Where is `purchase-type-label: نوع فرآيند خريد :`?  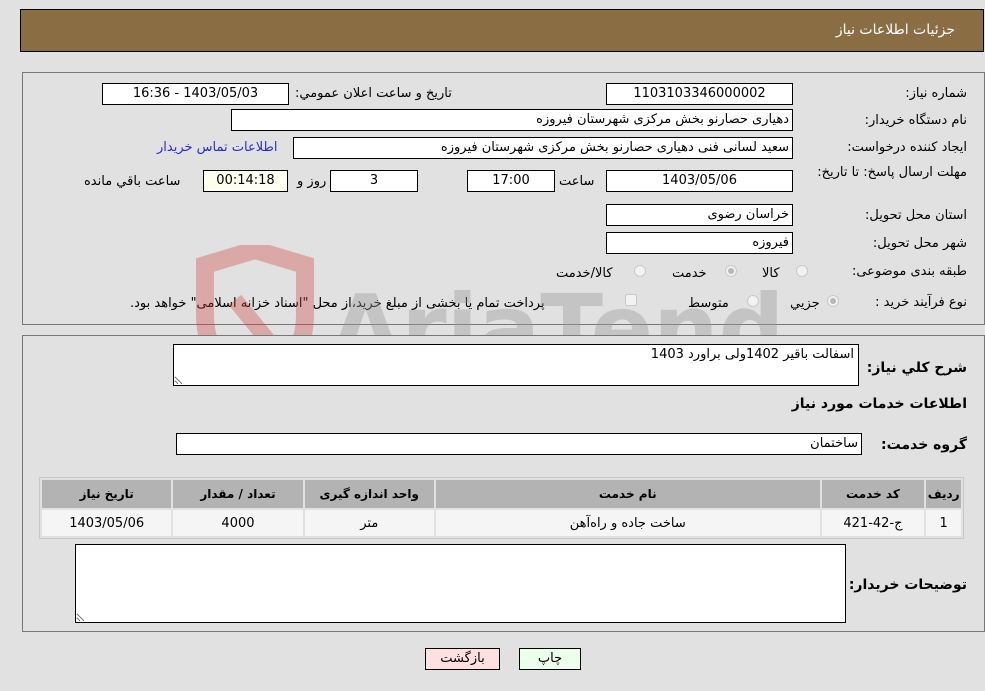 purchase-type-label: نوع فرآيند خريد : is located at coordinates (921, 302).